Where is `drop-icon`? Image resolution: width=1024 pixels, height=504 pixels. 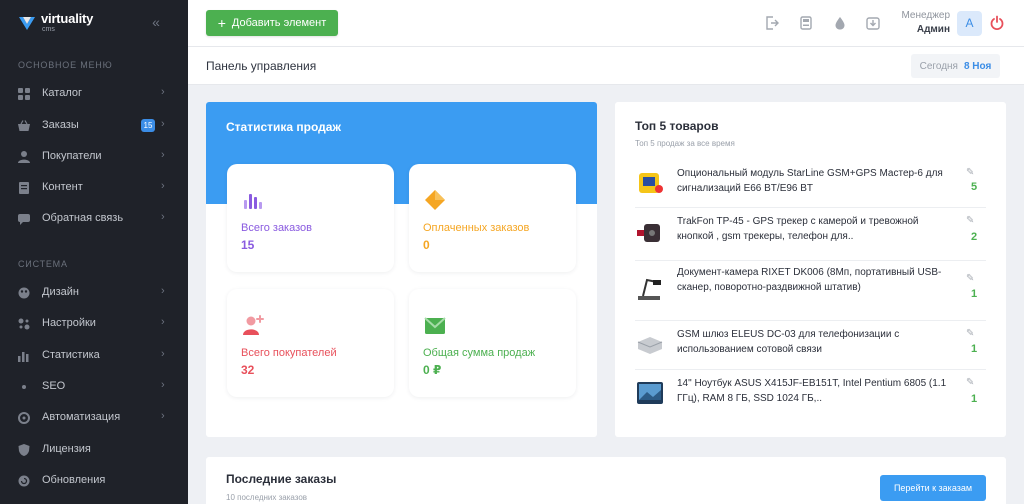
drop-icon is located at coordinates (840, 23).